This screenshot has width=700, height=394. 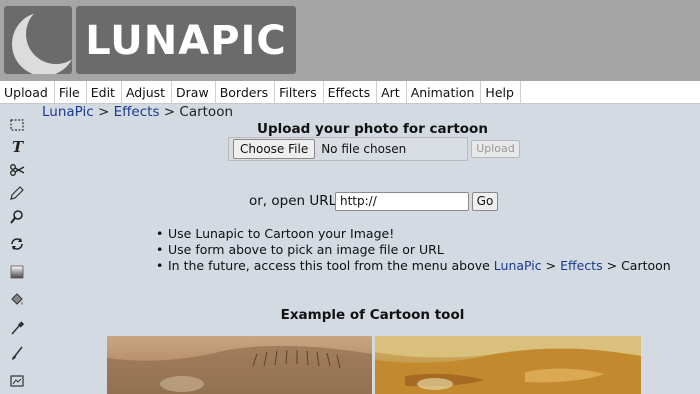 I want to click on logo: LUNAPIC, so click(x=186, y=40).